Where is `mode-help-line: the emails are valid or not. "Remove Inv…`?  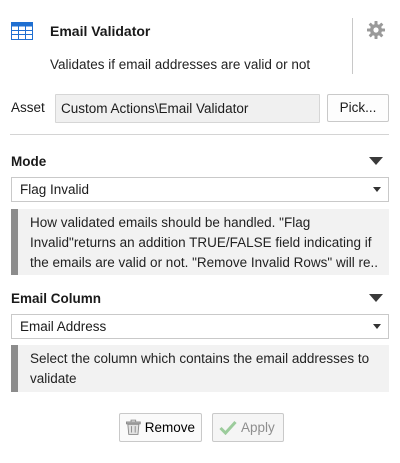
mode-help-line: the emails are valid or not. "Remove Inv… is located at coordinates (204, 262).